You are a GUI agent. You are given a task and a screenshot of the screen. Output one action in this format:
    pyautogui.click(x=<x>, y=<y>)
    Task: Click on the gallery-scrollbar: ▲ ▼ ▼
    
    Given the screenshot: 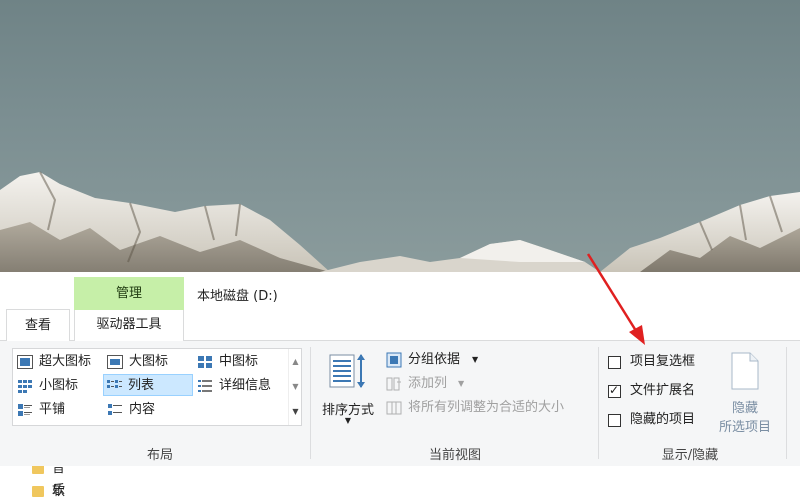 What is the action you would take?
    pyautogui.click(x=295, y=387)
    